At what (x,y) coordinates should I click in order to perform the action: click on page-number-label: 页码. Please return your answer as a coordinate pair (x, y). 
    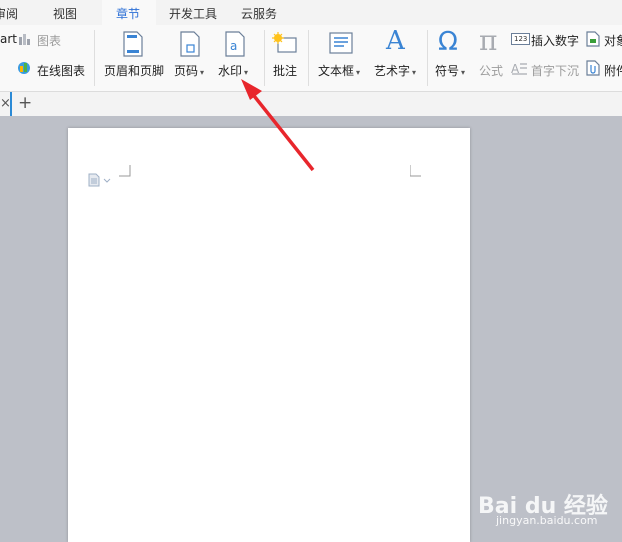
    Looking at the image, I should click on (186, 71).